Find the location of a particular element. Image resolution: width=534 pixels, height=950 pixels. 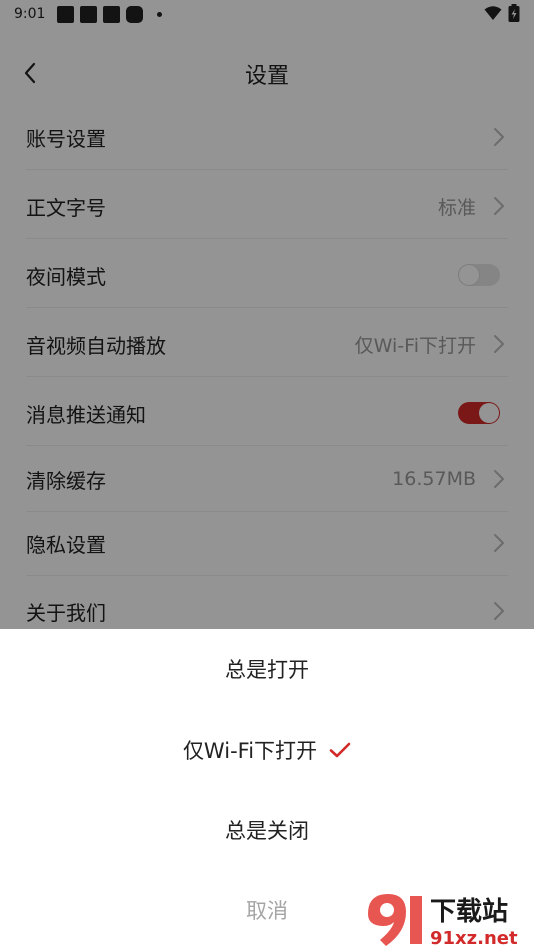

site-watermark: 下载站 91xz.net is located at coordinates (443, 921).